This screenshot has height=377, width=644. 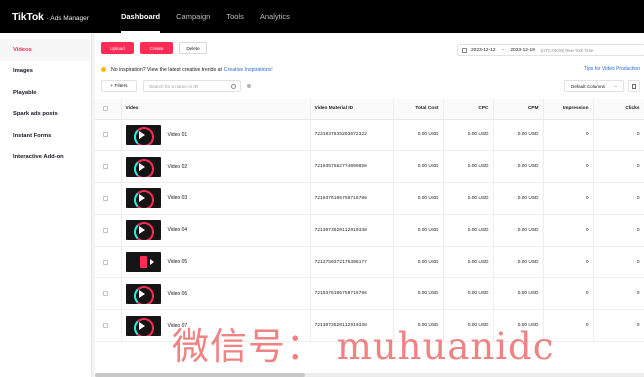 I want to click on columns-label: Default Columns, so click(x=588, y=86).